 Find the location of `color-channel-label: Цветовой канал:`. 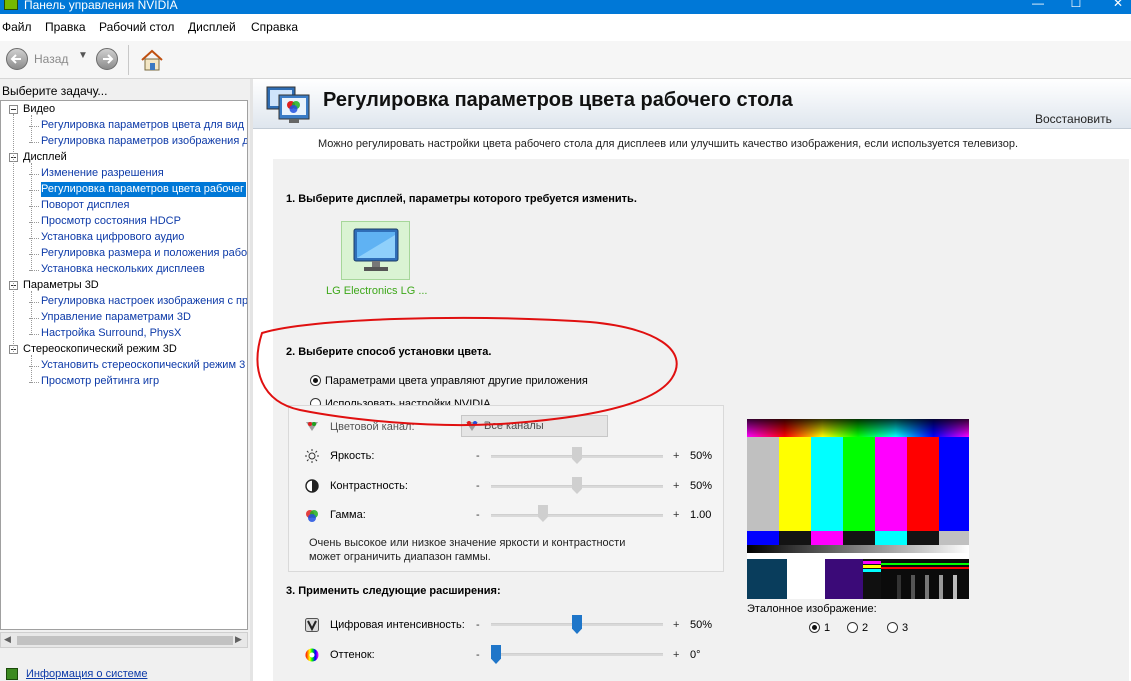

color-channel-label: Цветовой канал: is located at coordinates (372, 427).